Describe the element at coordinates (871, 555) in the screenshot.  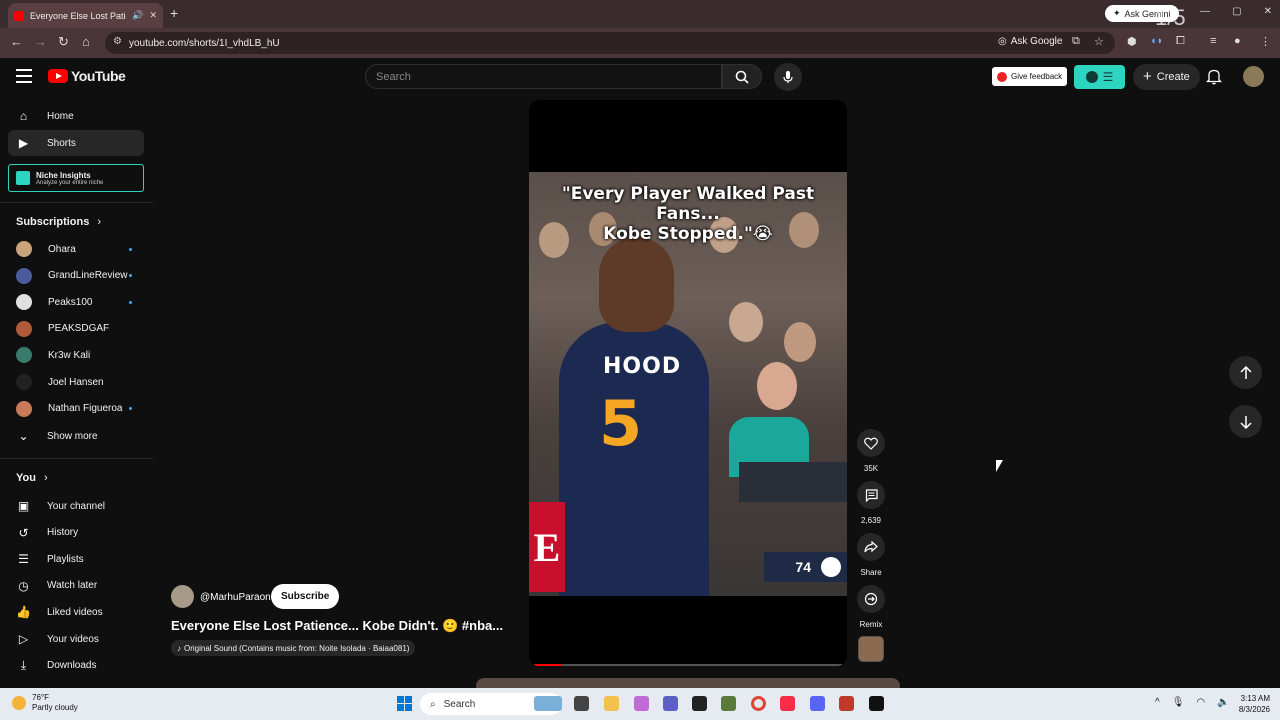
I see `share-button: Share` at that location.